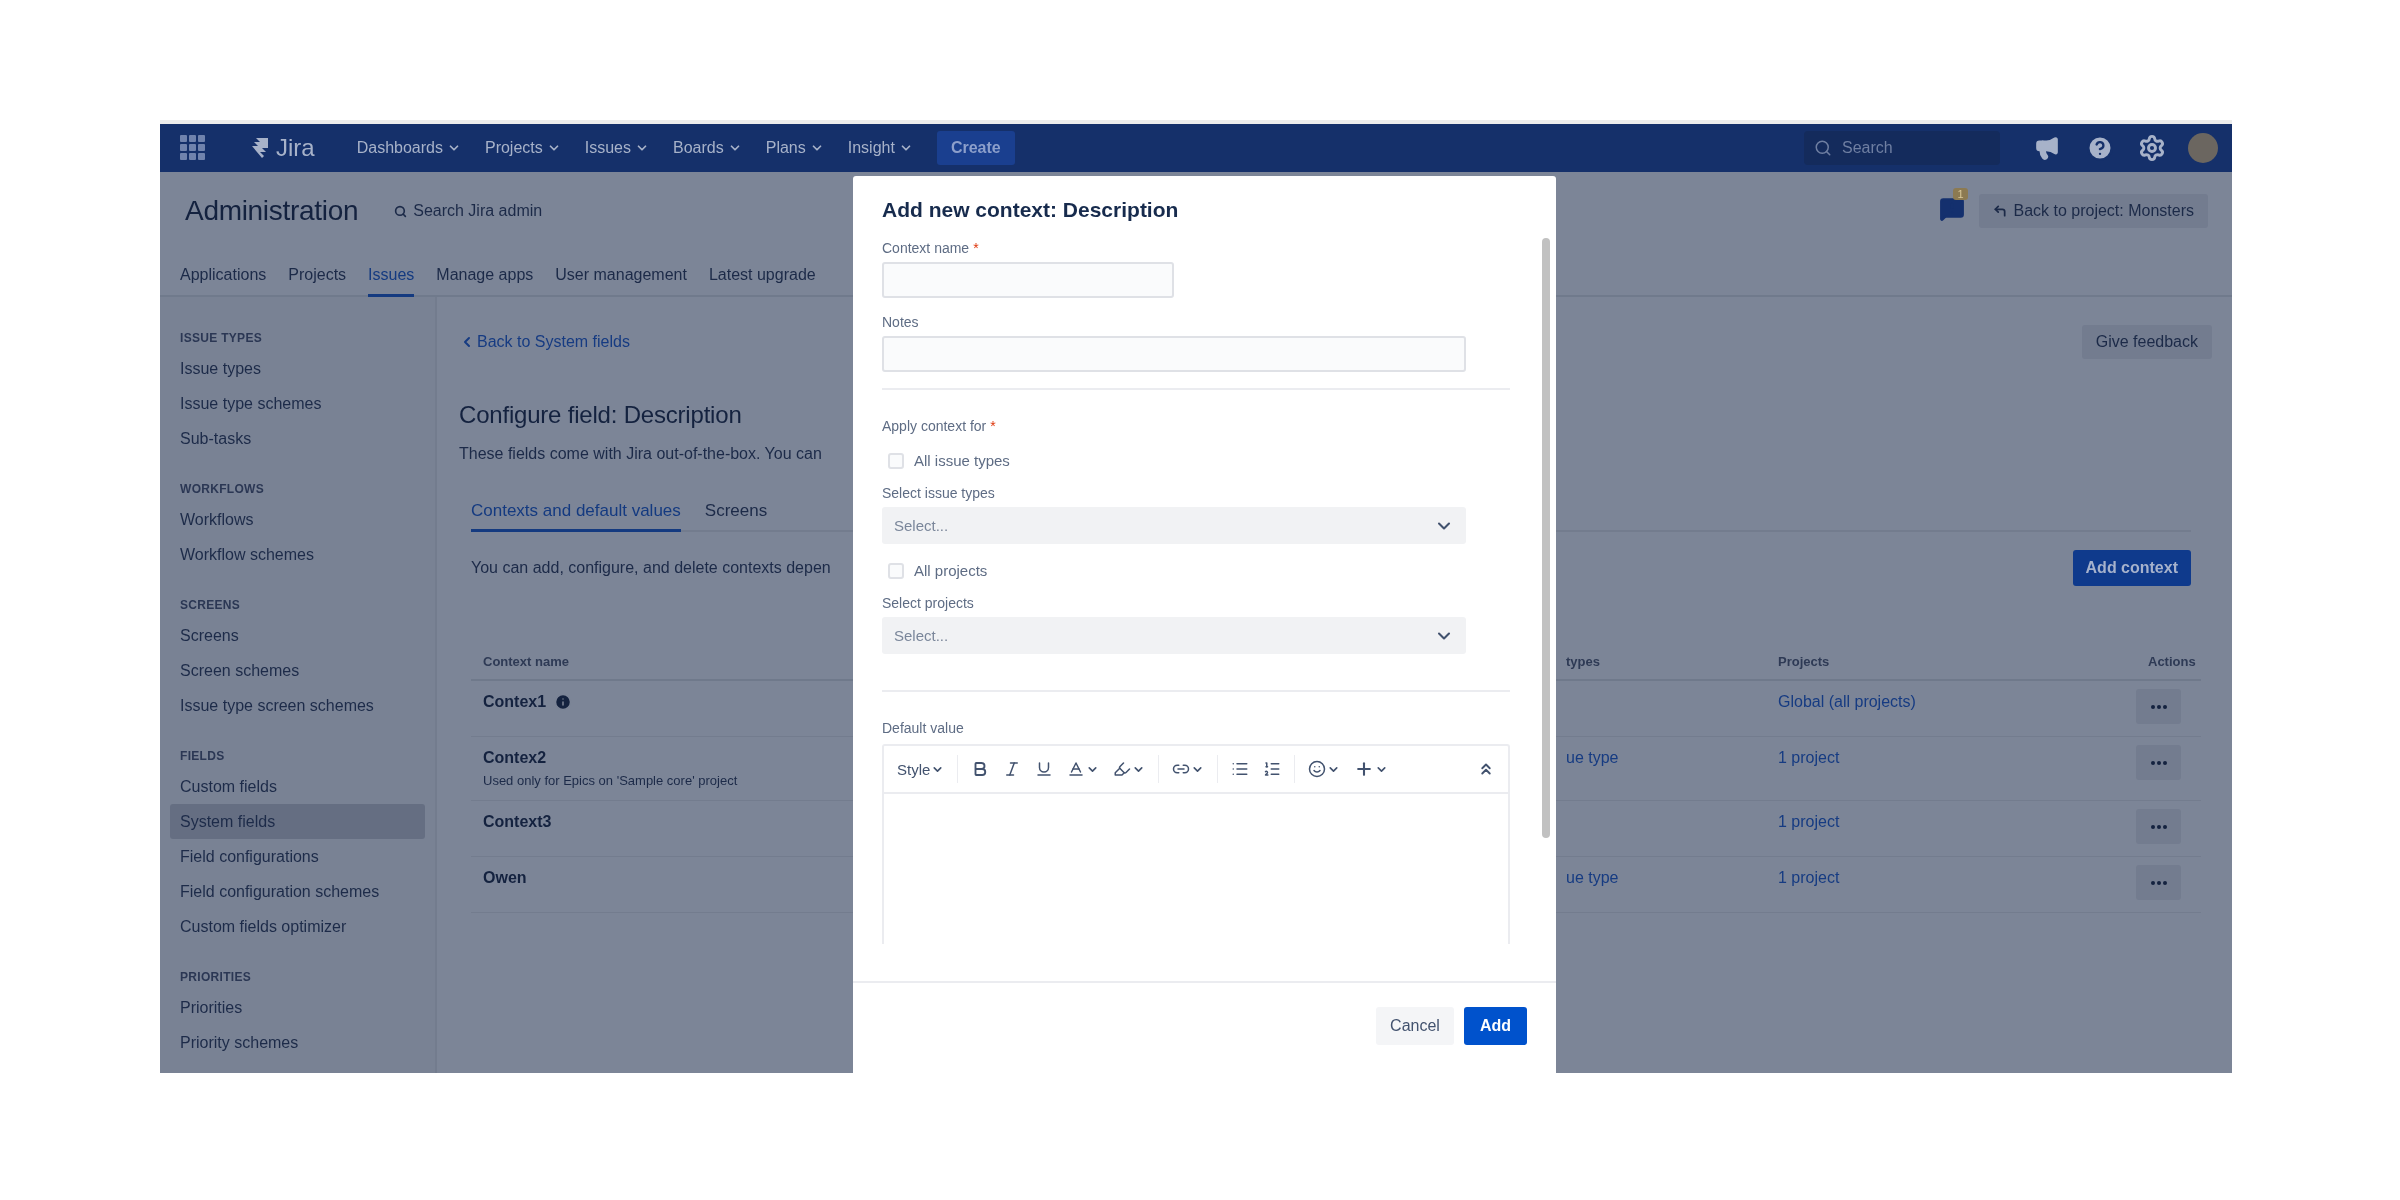 The width and height of the screenshot is (2400, 1200). I want to click on column-header: Projects, so click(1804, 661).